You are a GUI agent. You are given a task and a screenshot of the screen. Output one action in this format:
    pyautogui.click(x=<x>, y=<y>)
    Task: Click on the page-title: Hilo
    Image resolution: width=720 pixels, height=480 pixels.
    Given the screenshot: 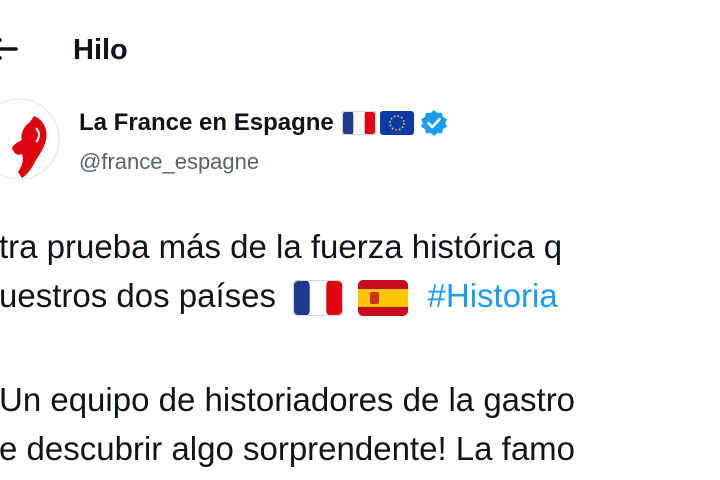 What is the action you would take?
    pyautogui.click(x=100, y=50)
    